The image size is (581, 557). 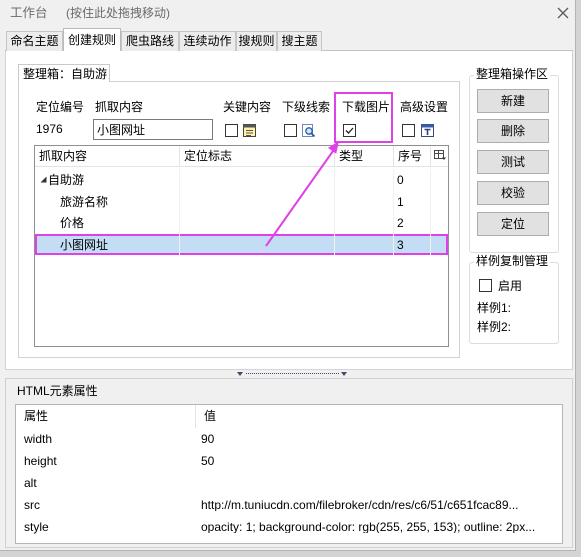 I want to click on column-header-content: 抓取内容, so click(x=107, y=156).